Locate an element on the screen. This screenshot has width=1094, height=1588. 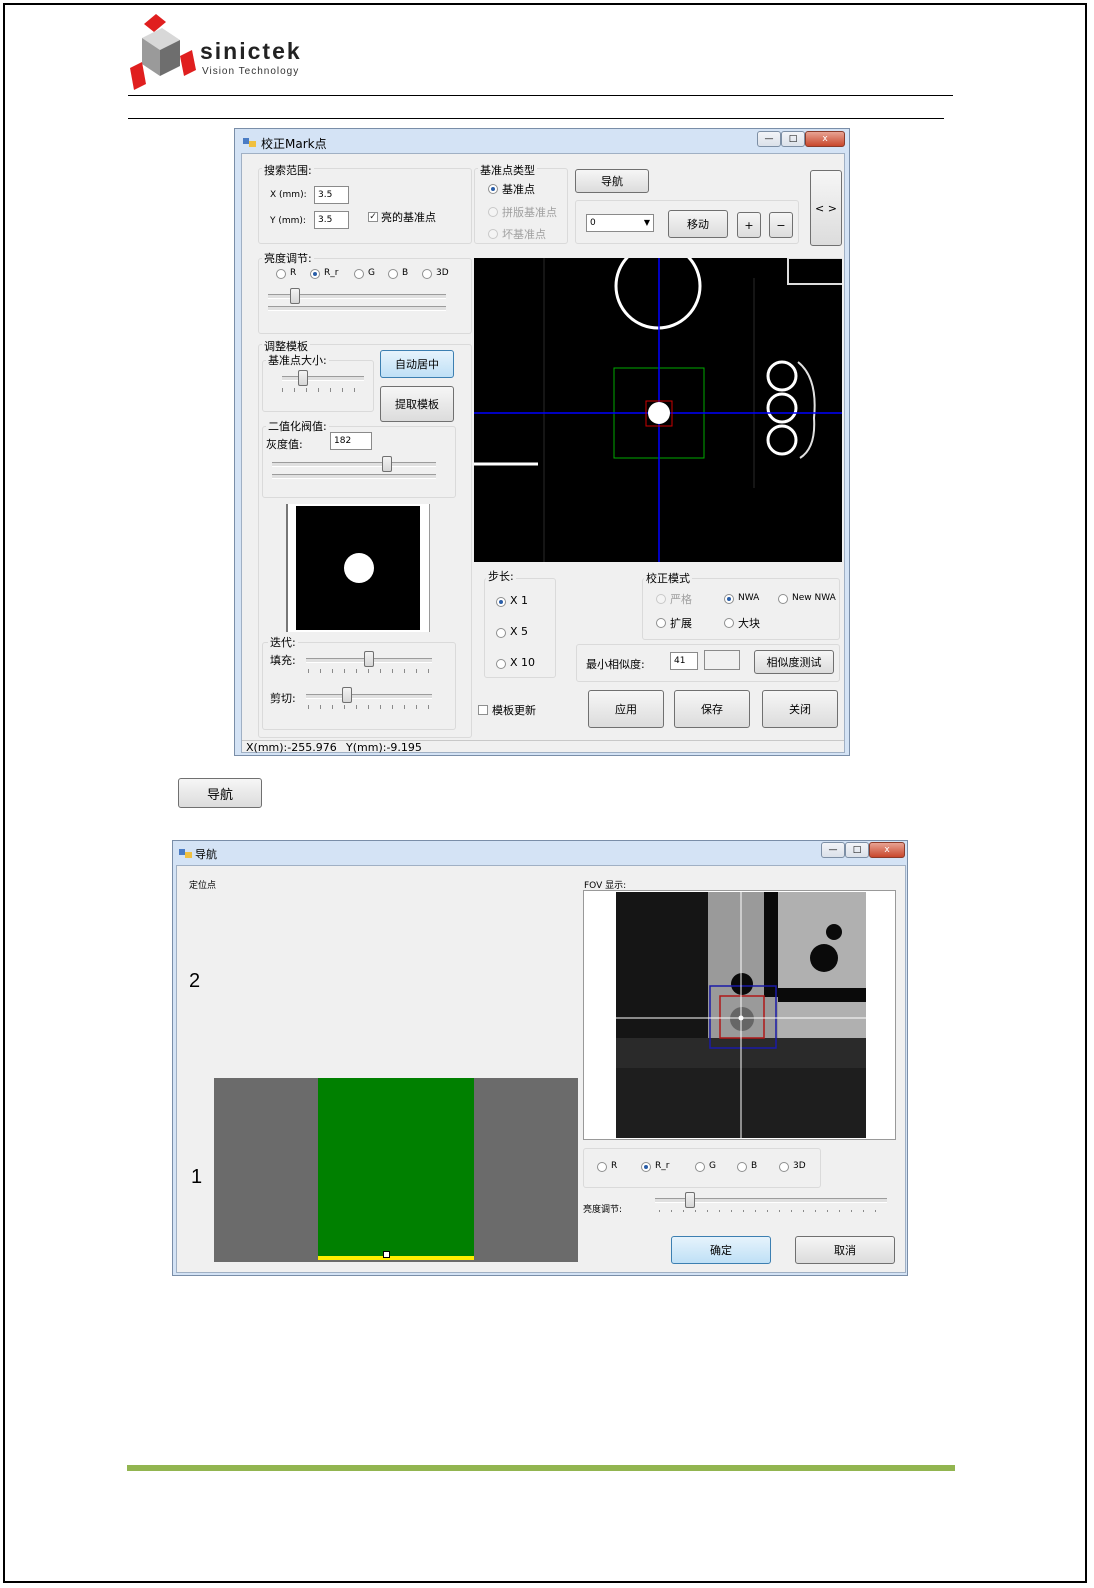
fill-slider-thumb is located at coordinates (369, 659).